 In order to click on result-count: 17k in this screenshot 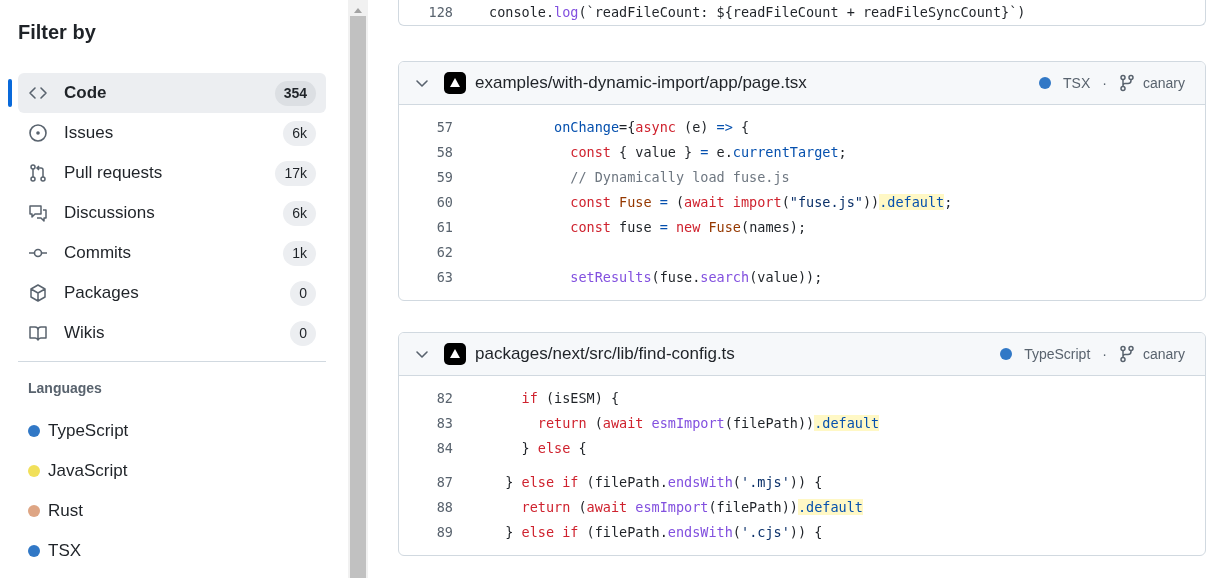, I will do `click(295, 173)`.